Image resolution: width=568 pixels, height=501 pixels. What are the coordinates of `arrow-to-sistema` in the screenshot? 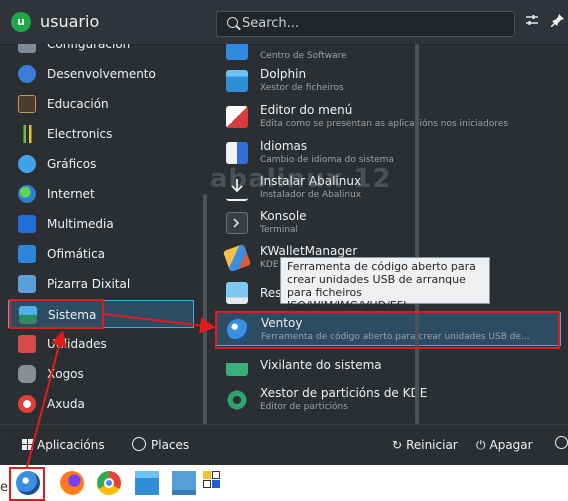 It's located at (46, 399).